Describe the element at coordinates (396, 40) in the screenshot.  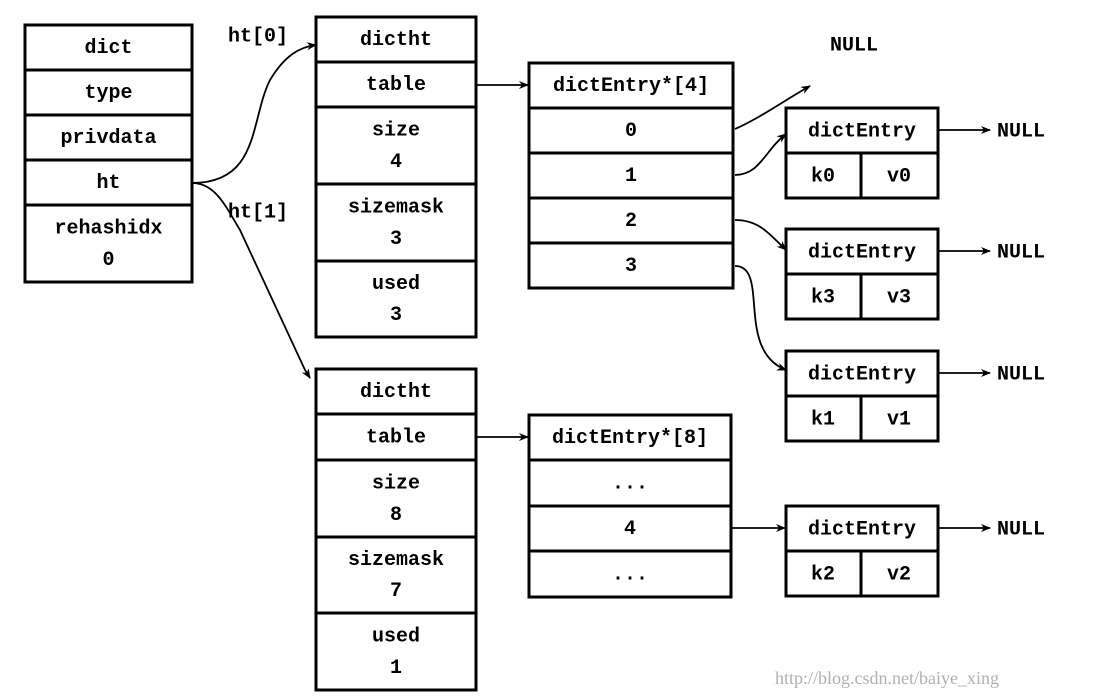
I see `dictht-0-field-label: dictht` at that location.